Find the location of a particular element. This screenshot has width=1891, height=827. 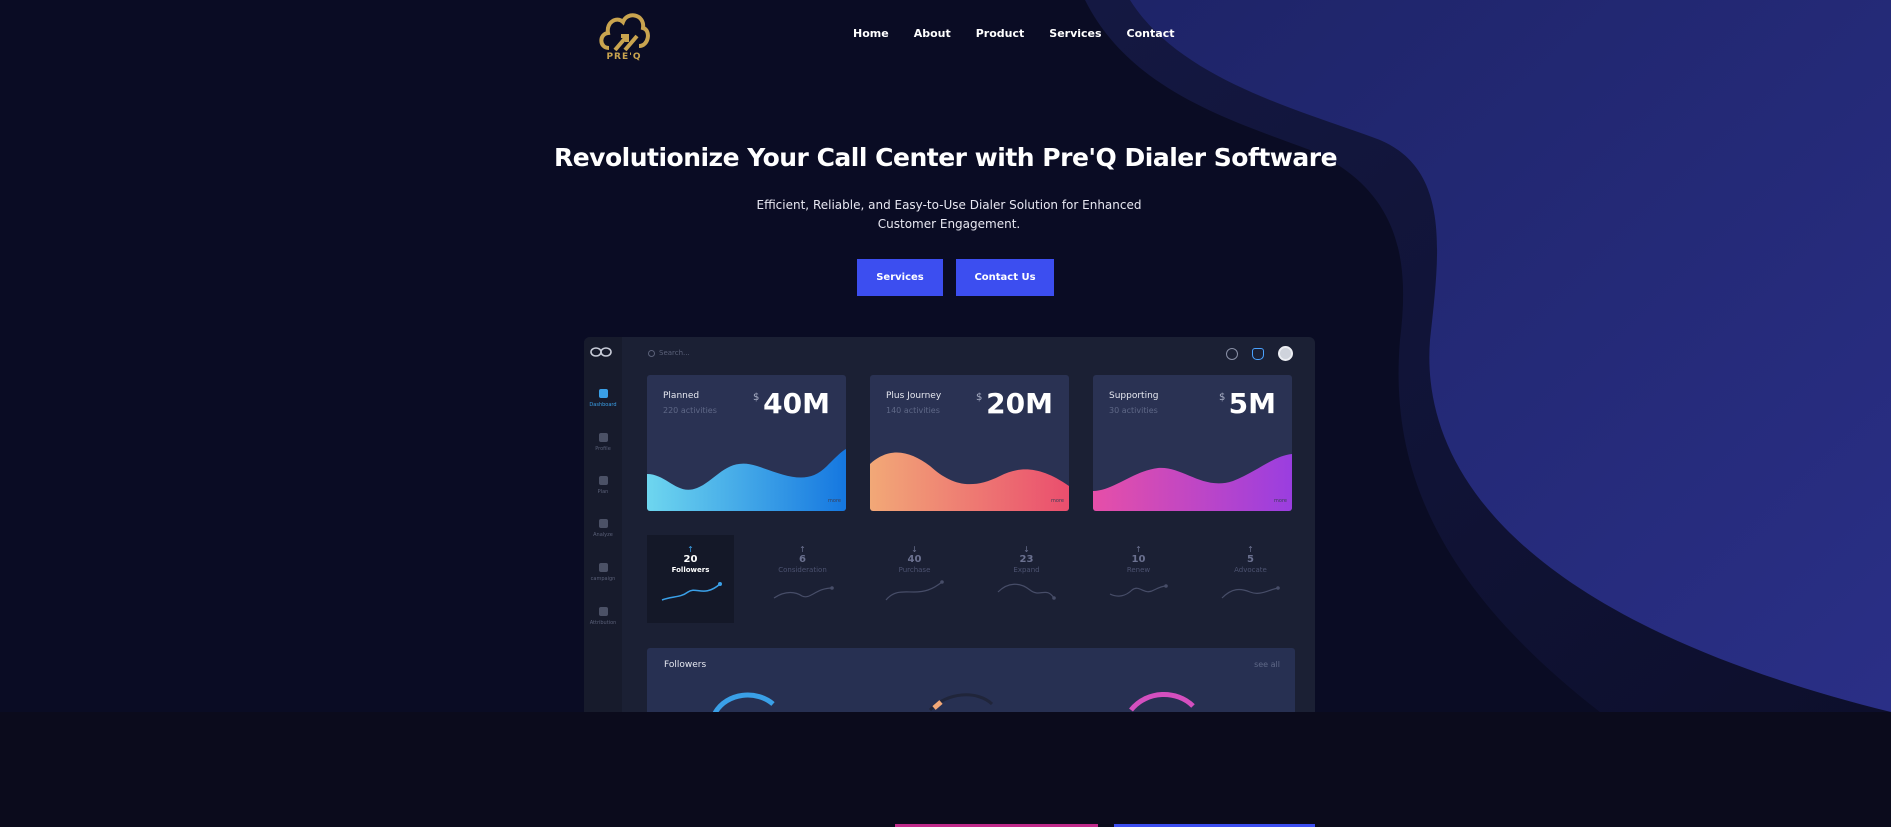

sidebar-item-profile: Profile is located at coordinates (603, 442).